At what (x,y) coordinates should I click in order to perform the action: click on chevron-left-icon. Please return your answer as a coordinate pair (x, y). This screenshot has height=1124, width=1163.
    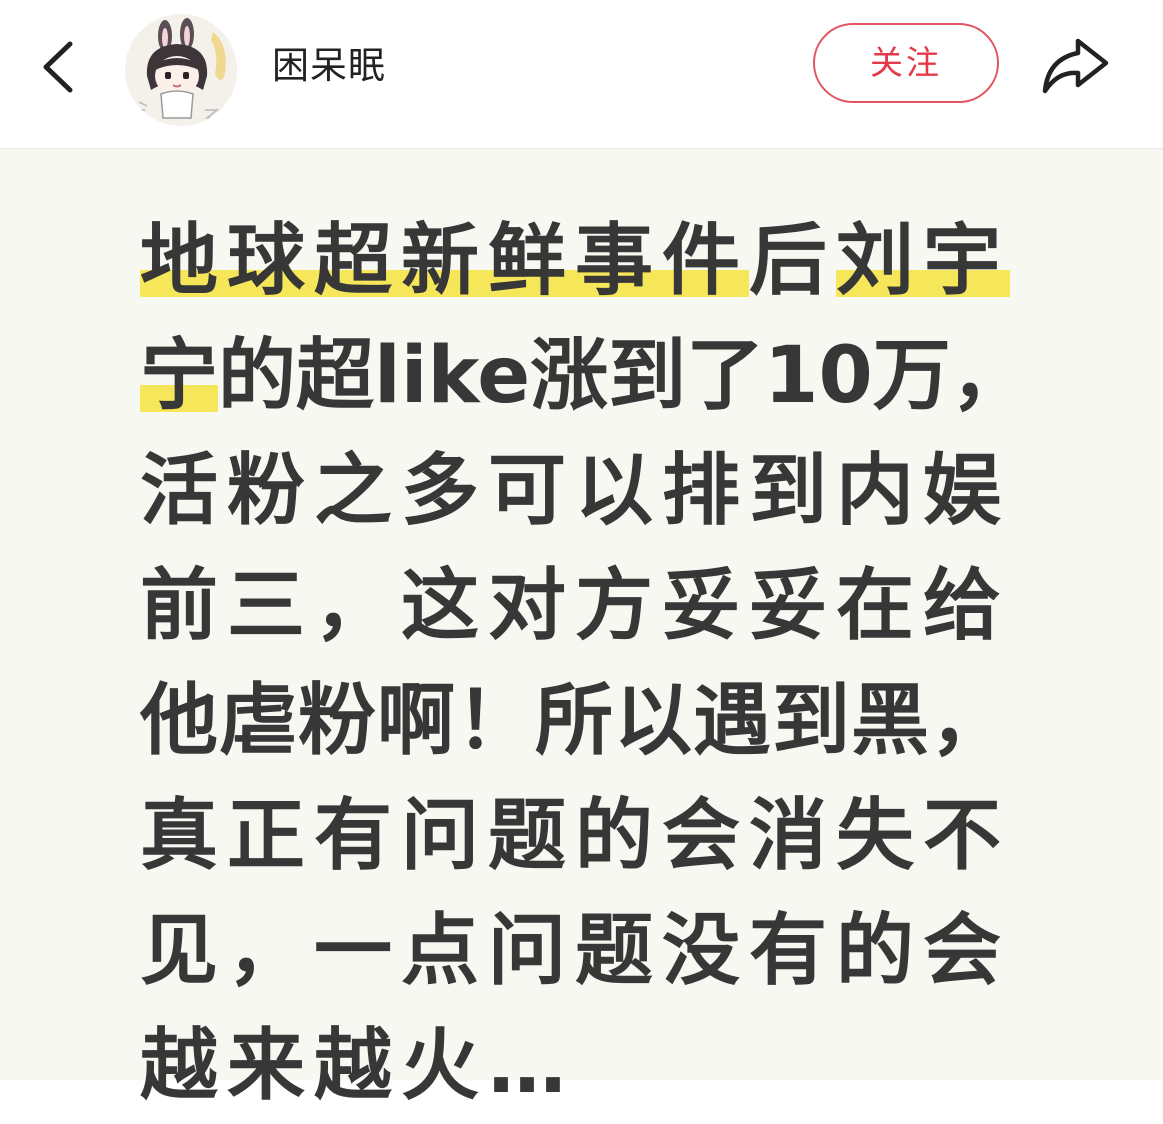
    Looking at the image, I should click on (58, 67).